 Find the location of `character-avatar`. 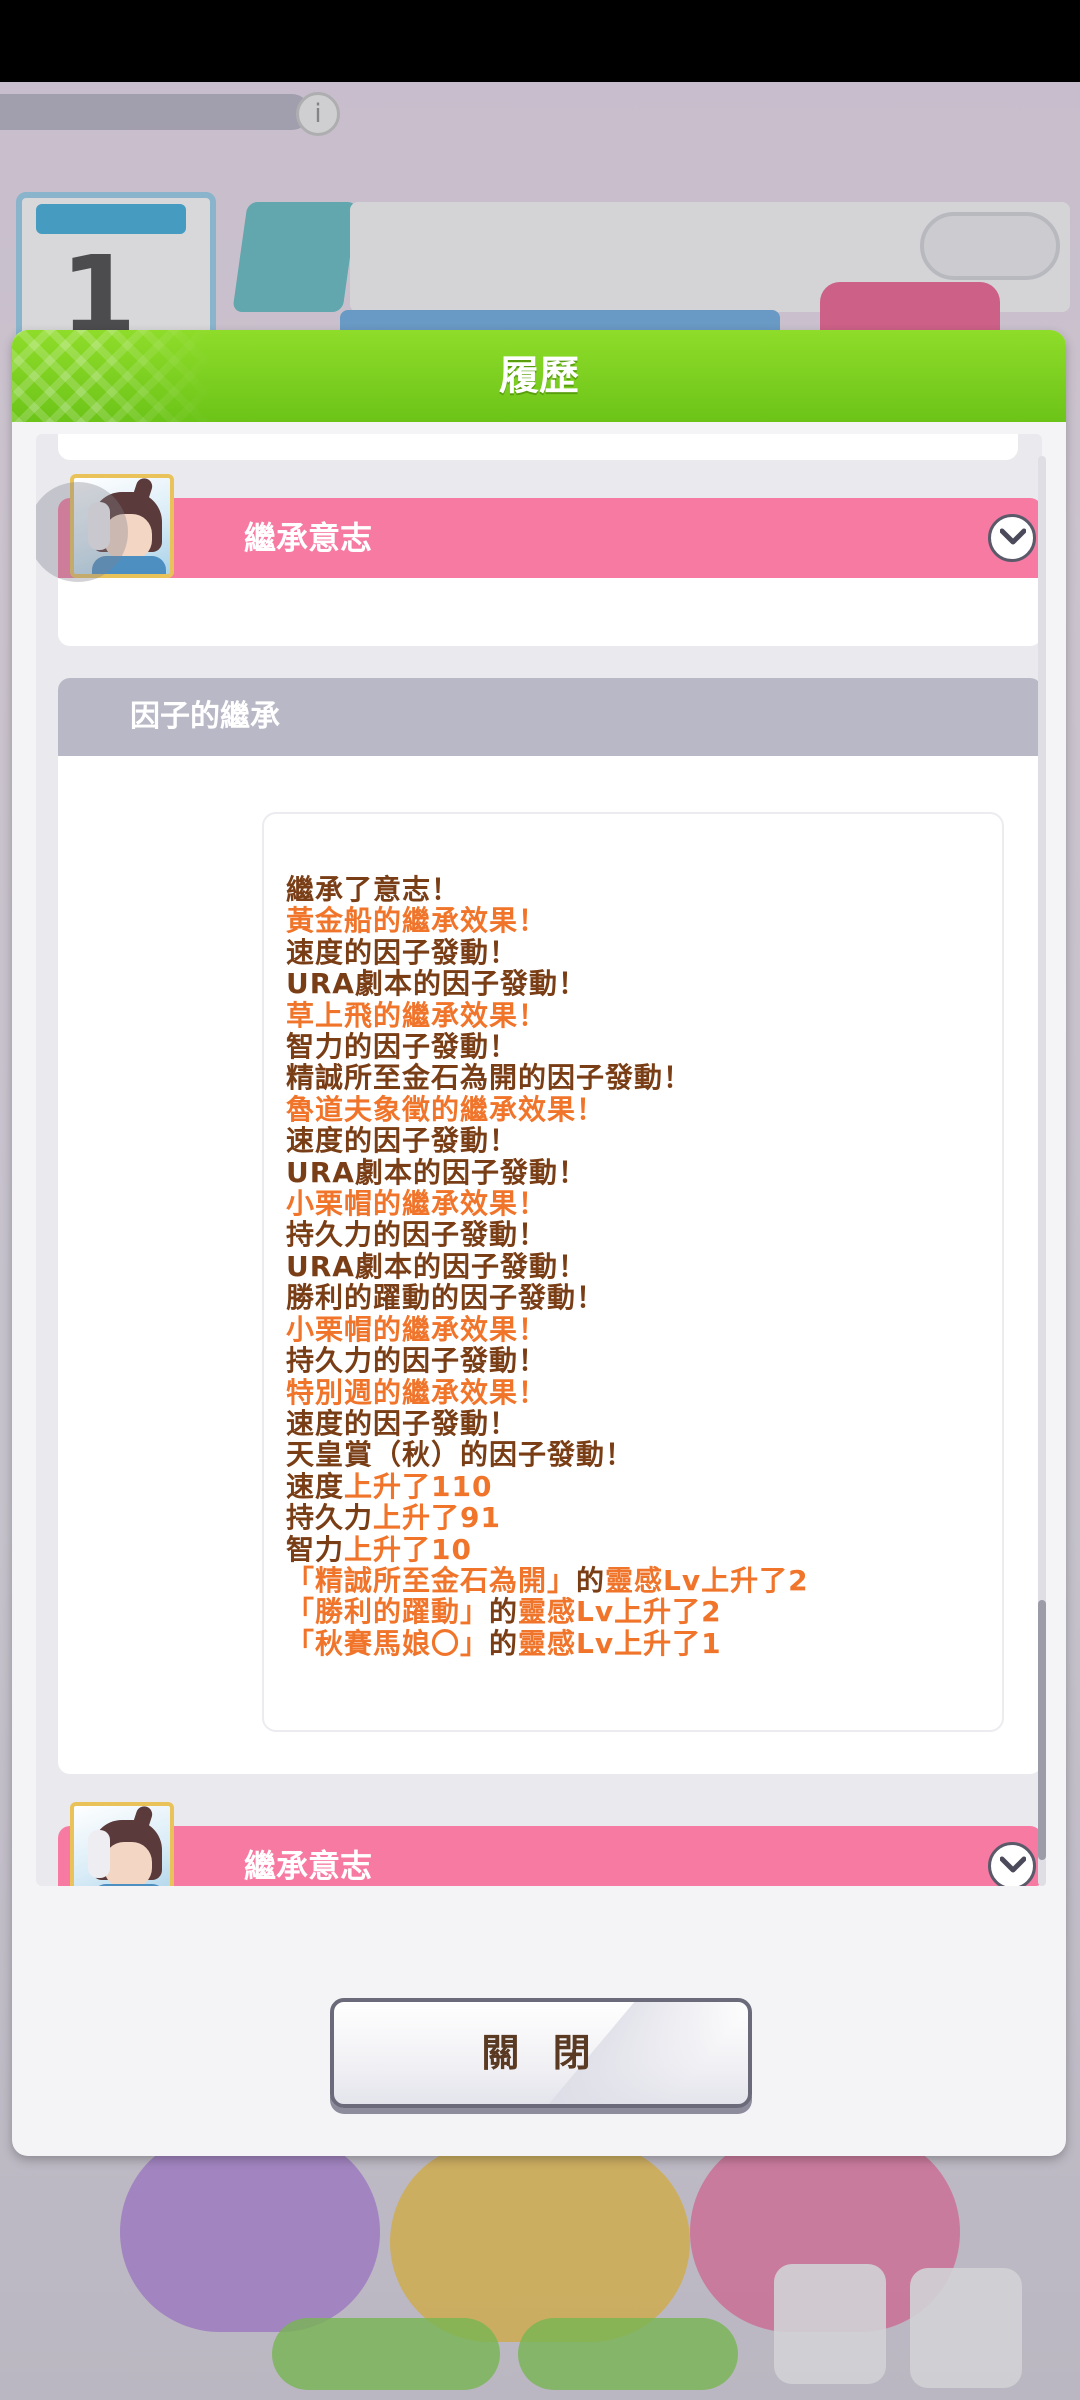

character-avatar is located at coordinates (122, 1844).